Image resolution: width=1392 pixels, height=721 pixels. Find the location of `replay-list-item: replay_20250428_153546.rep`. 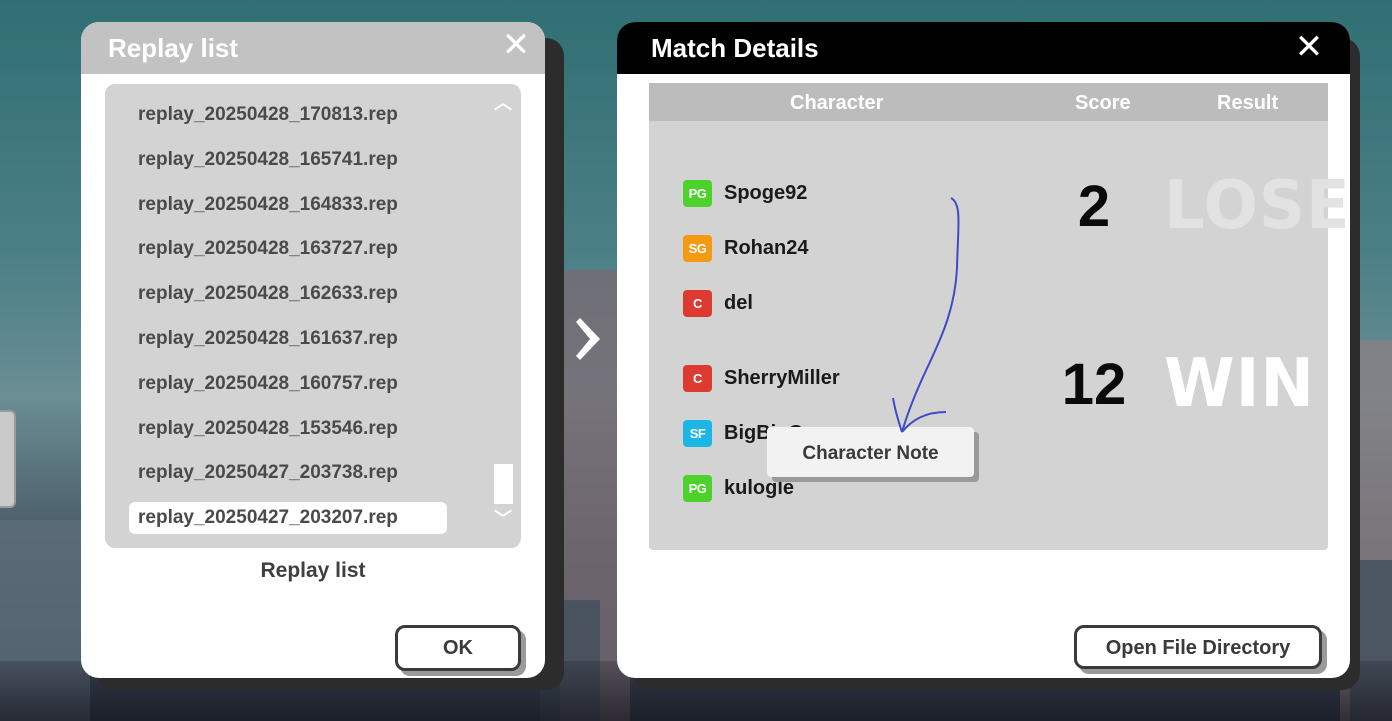

replay-list-item: replay_20250428_153546.rep is located at coordinates (288, 429).